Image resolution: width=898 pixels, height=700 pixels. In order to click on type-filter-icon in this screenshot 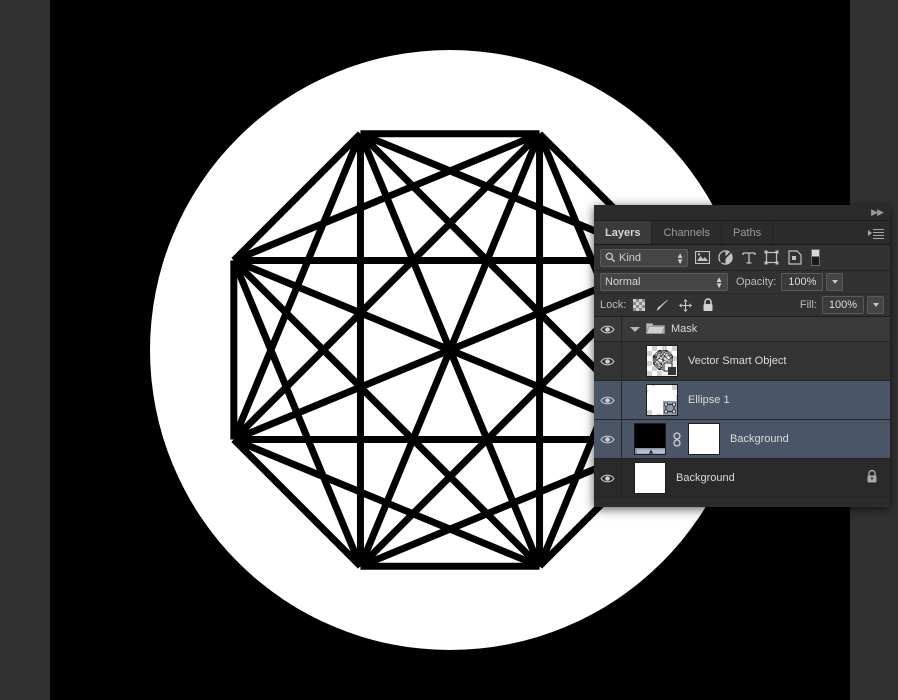, I will do `click(748, 257)`.